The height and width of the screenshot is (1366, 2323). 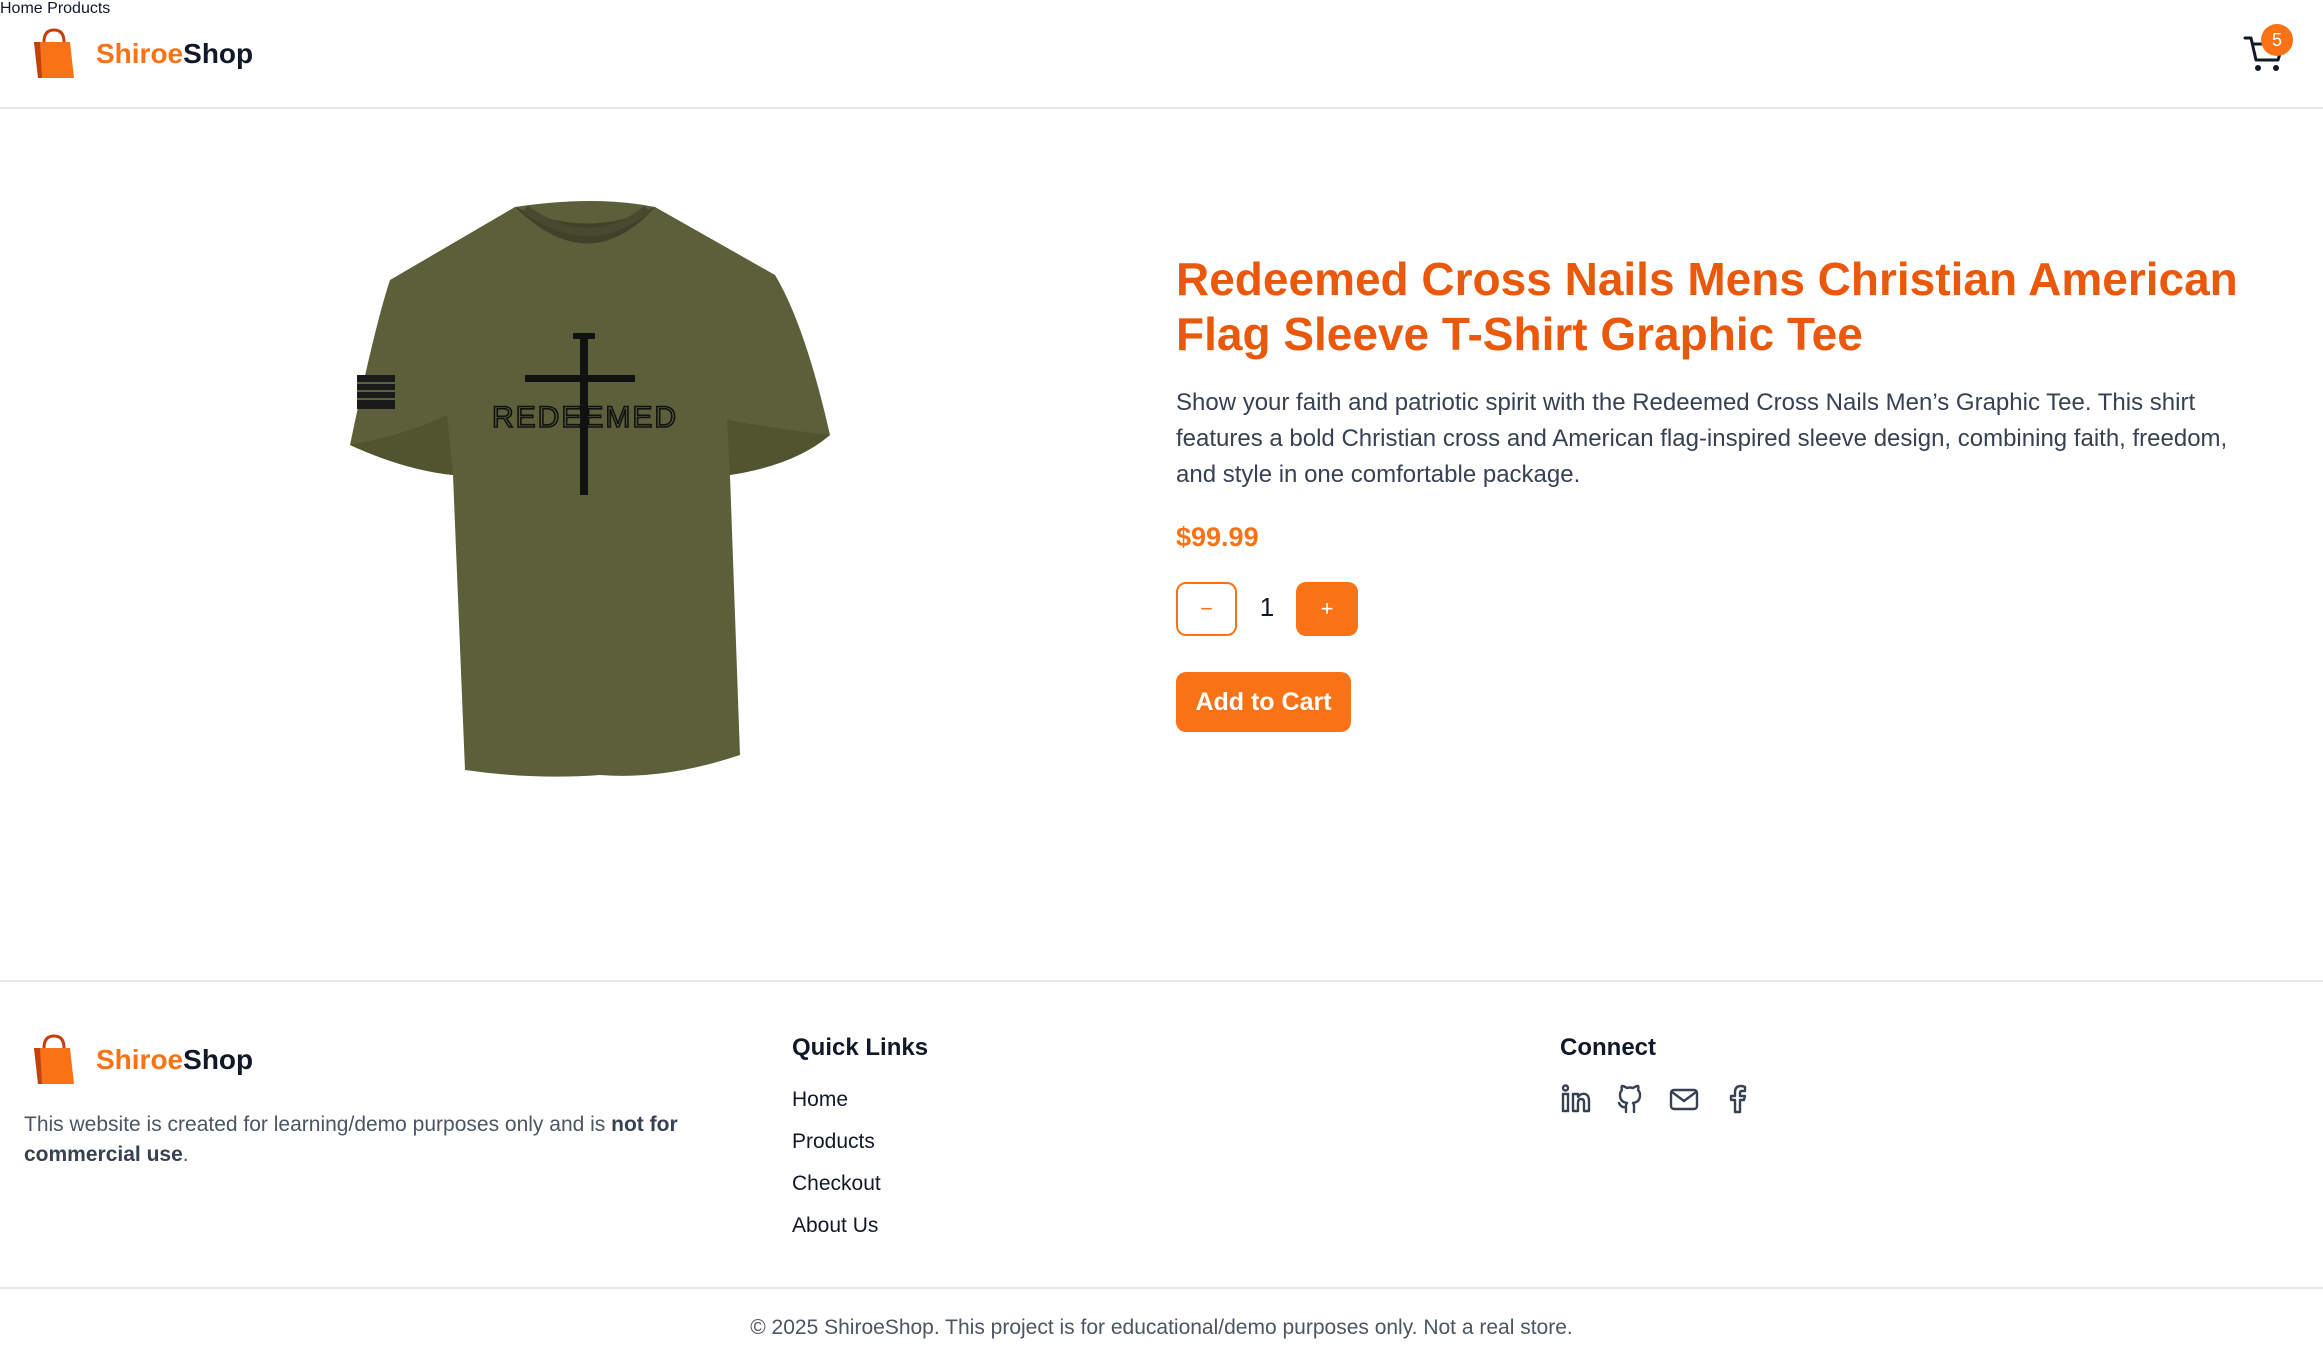 What do you see at coordinates (1608, 1047) in the screenshot?
I see `connect-title: Connect` at bounding box center [1608, 1047].